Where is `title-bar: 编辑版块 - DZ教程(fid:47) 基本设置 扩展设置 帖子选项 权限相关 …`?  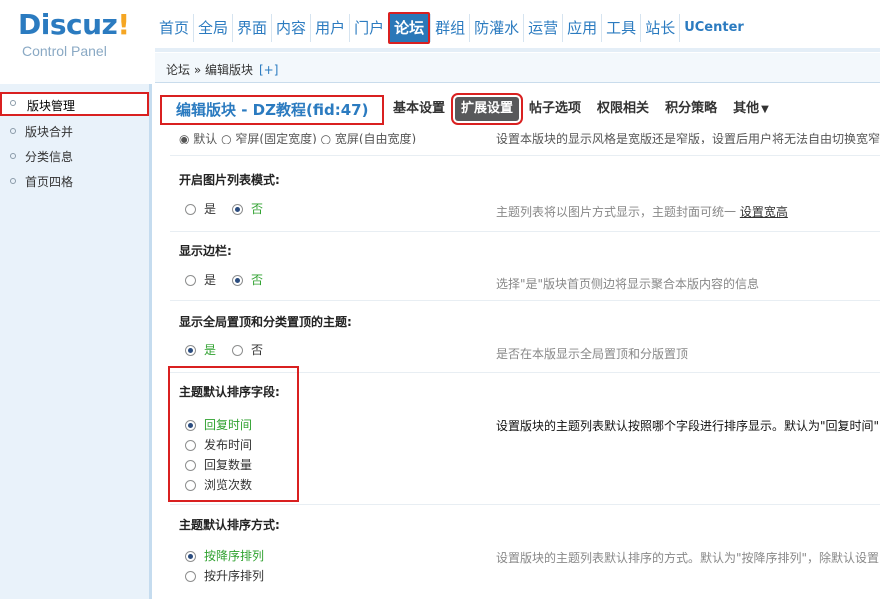 title-bar: 编辑版块 - DZ教程(fid:47) 基本设置 扩展设置 帖子选项 权限相关 … is located at coordinates (517, 110).